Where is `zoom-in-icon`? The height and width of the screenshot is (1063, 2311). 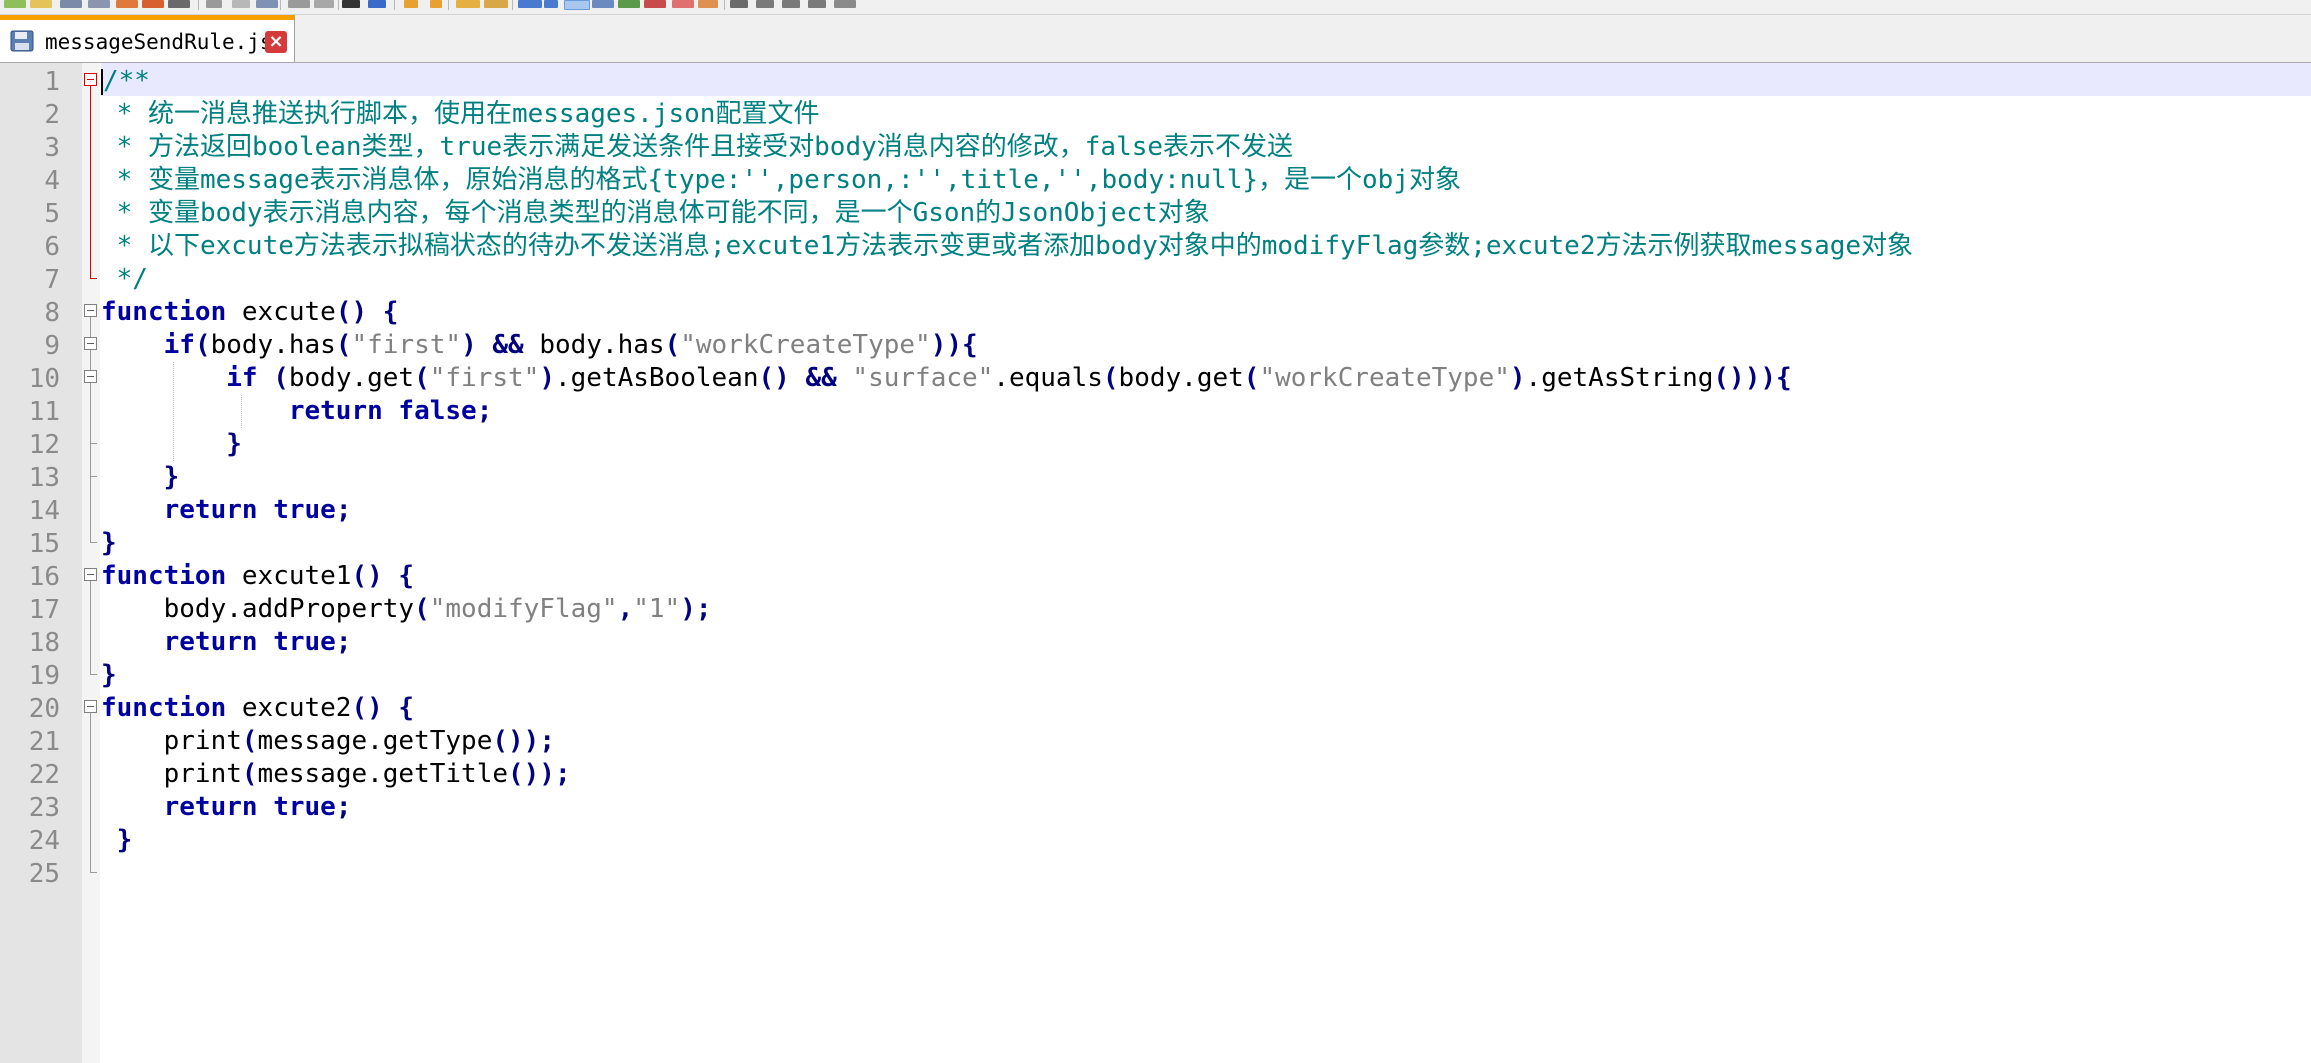
zoom-in-icon is located at coordinates (411, 4).